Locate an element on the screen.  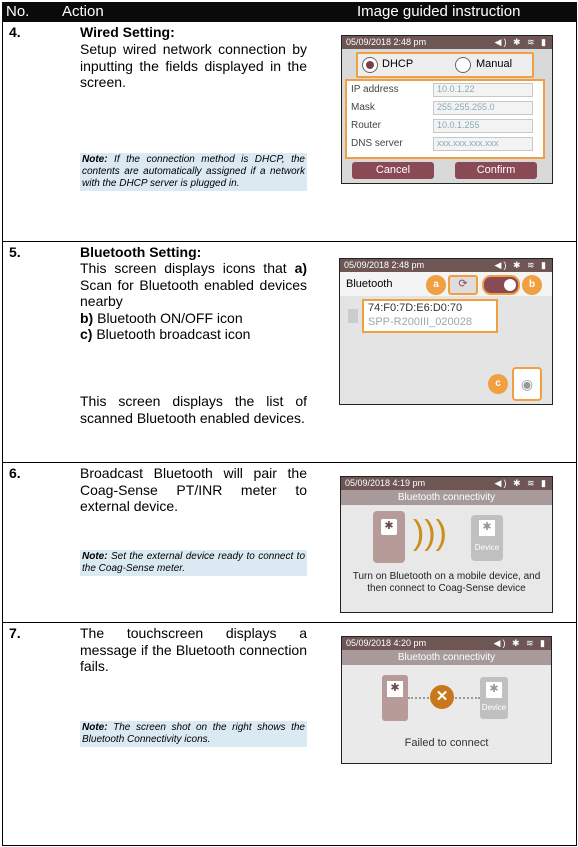
confirm-button: Confirm is located at coordinates (496, 170).